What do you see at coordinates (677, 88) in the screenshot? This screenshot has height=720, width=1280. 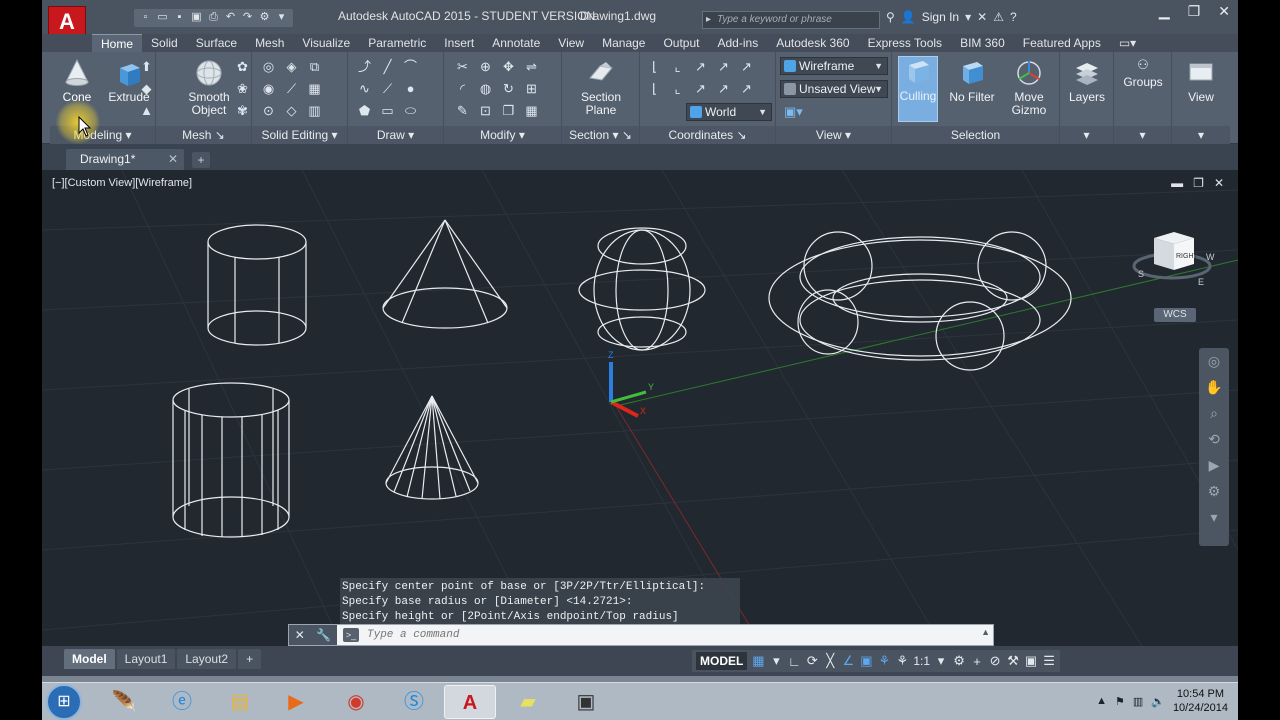 I see `ucs-object-icon: ⌞` at bounding box center [677, 88].